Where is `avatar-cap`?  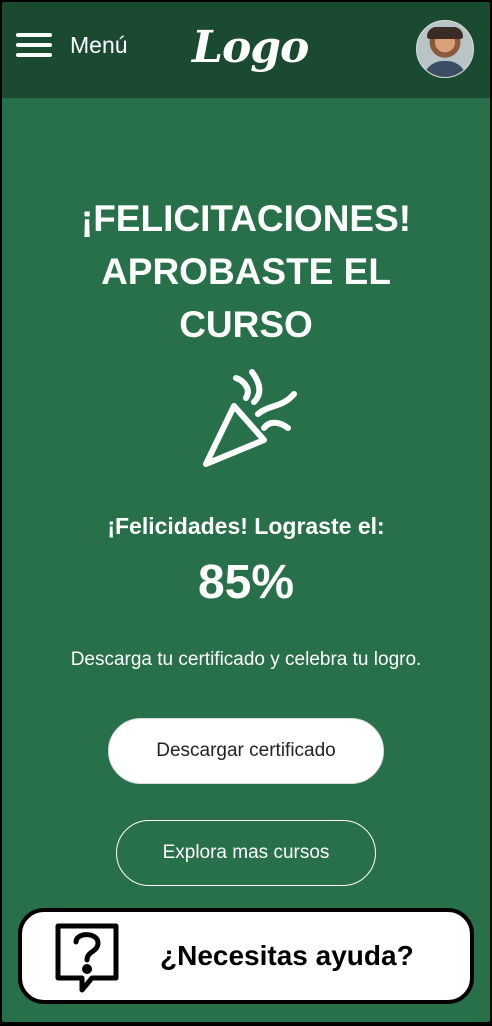 avatar-cap is located at coordinates (445, 33).